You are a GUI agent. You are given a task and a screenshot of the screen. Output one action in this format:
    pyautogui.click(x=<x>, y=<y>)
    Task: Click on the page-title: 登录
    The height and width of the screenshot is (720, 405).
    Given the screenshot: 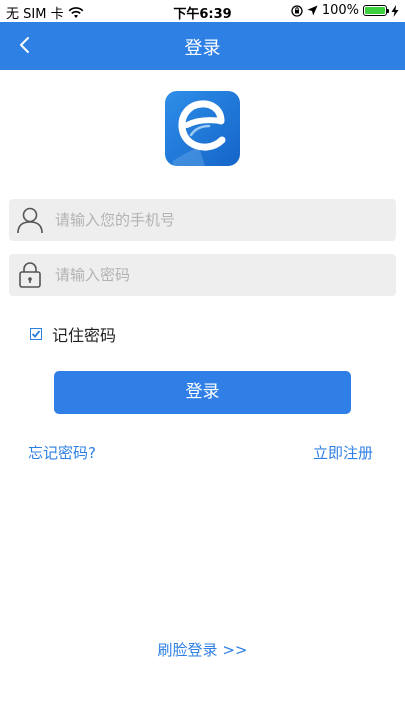 What is the action you would take?
    pyautogui.click(x=202, y=48)
    